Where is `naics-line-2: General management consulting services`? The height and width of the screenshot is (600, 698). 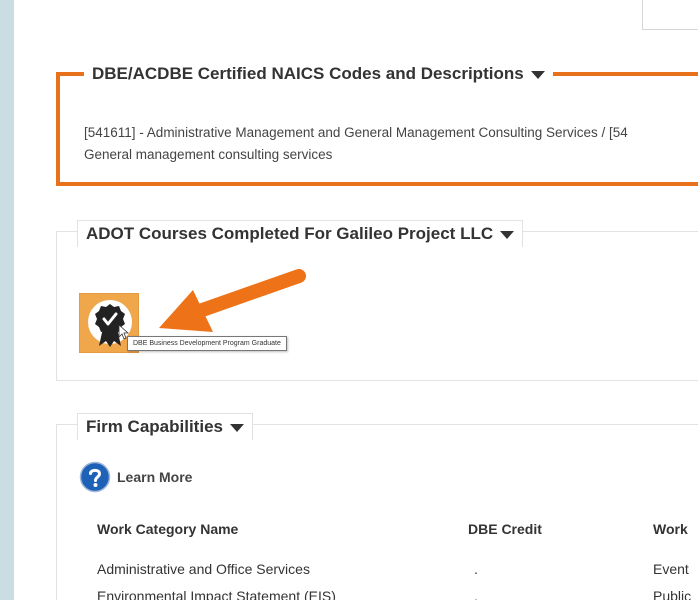 naics-line-2: General management consulting services is located at coordinates (208, 154).